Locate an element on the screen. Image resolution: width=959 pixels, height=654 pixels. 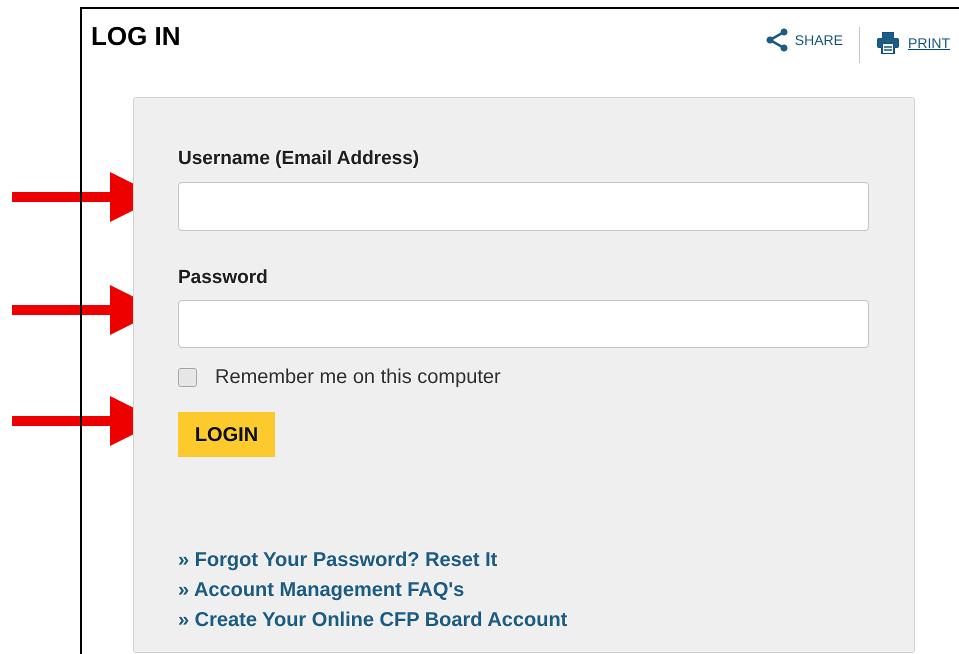
password-field is located at coordinates (523, 324).